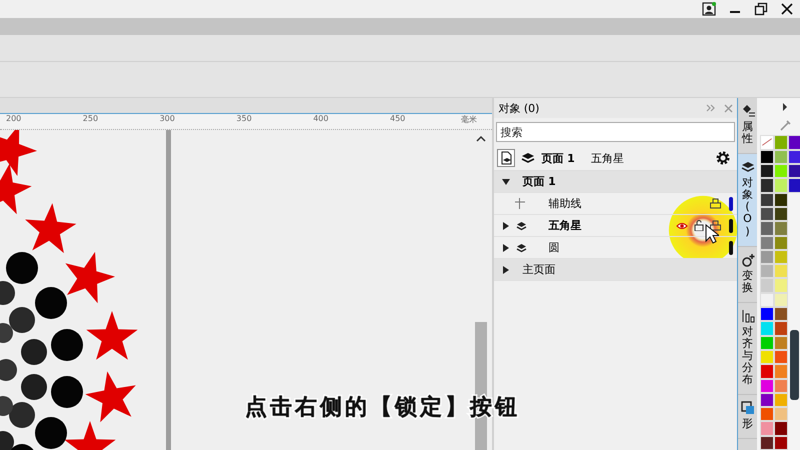 The height and width of the screenshot is (450, 800). Describe the element at coordinates (747, 315) in the screenshot. I see `align-icon` at that location.